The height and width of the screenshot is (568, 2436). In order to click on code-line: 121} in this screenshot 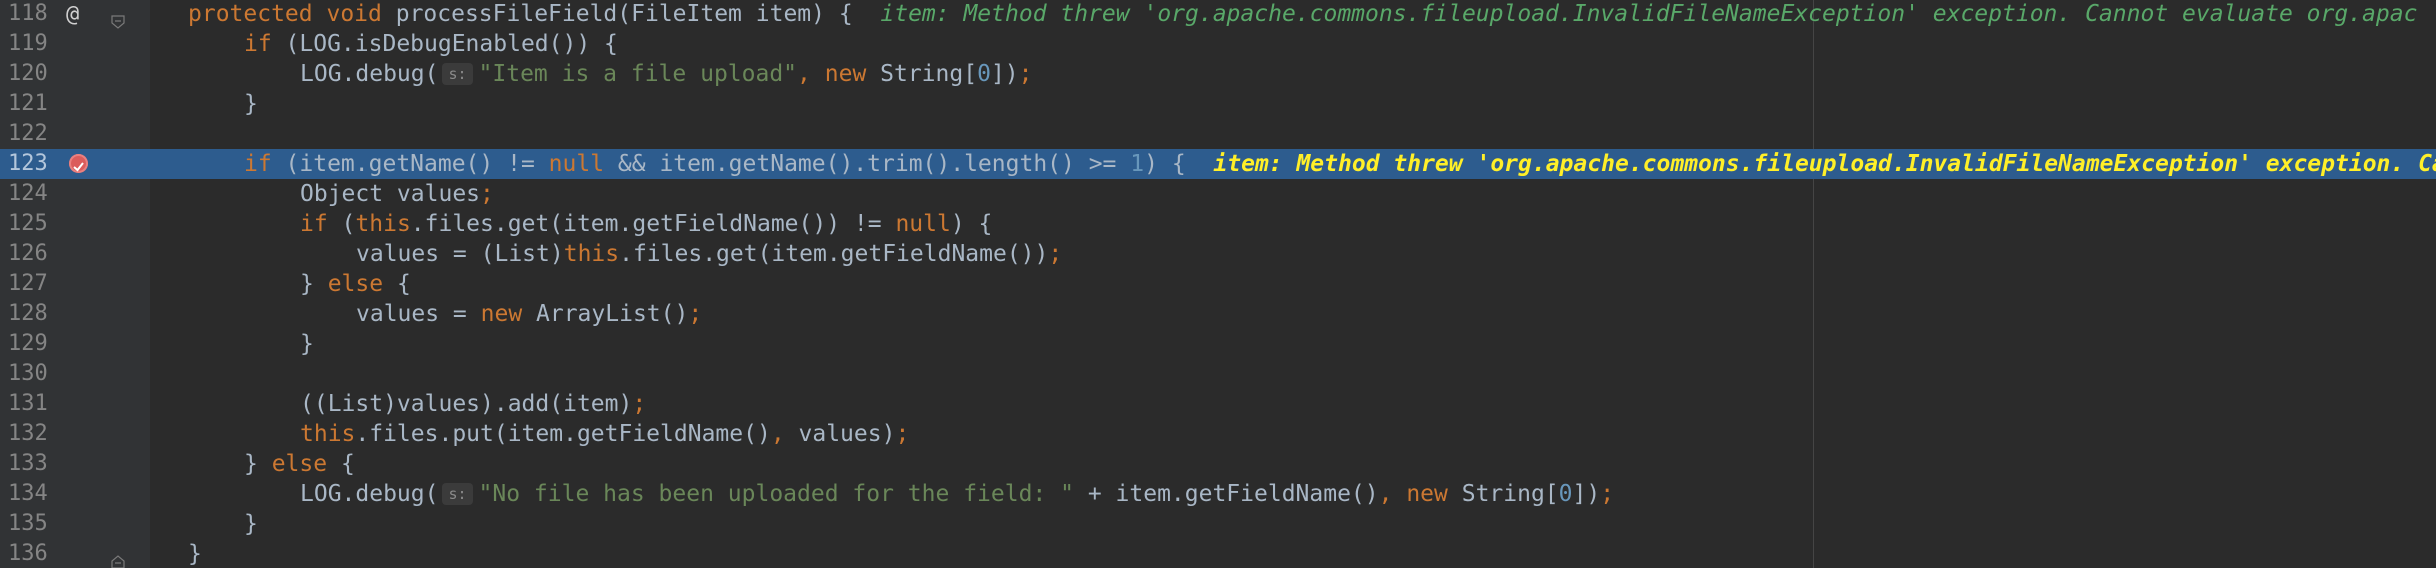, I will do `click(1218, 104)`.